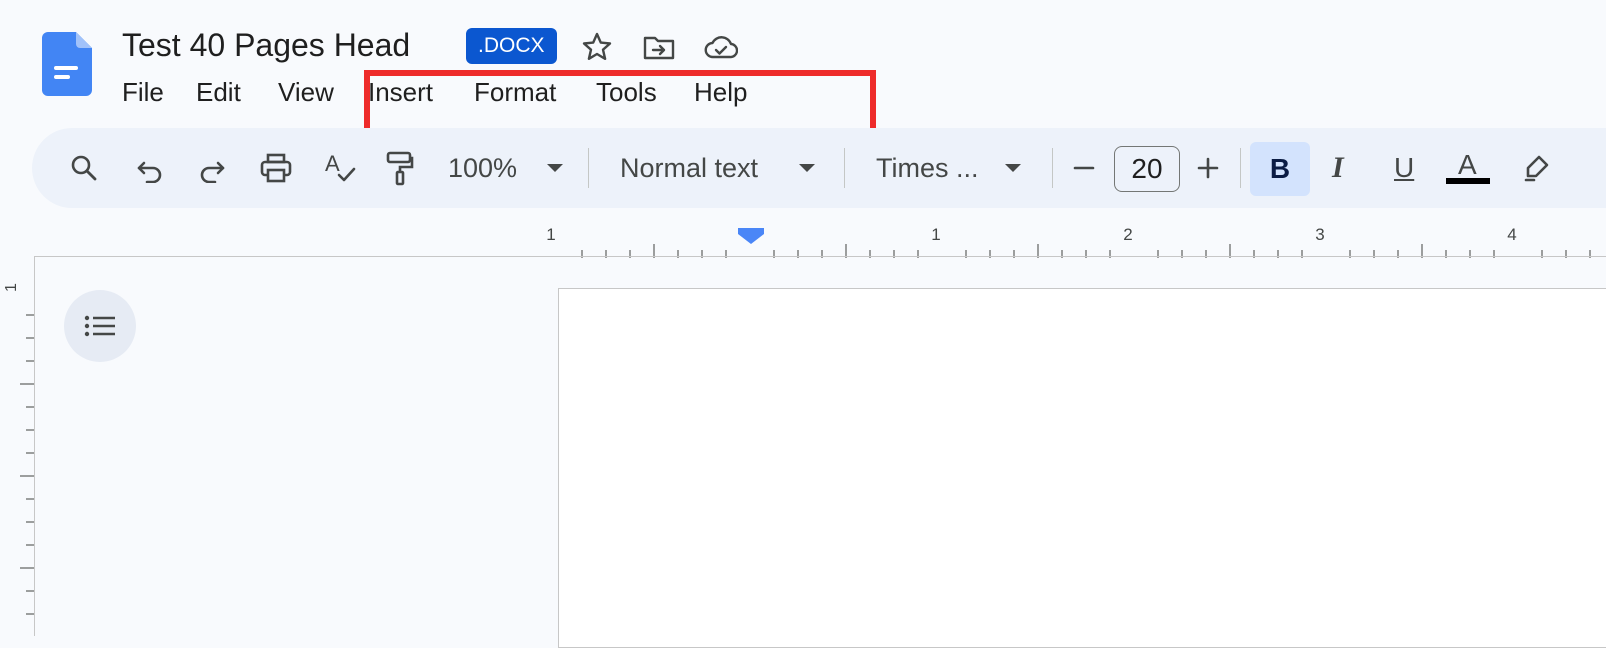 The image size is (1606, 648). I want to click on menu-help: Help, so click(720, 92).